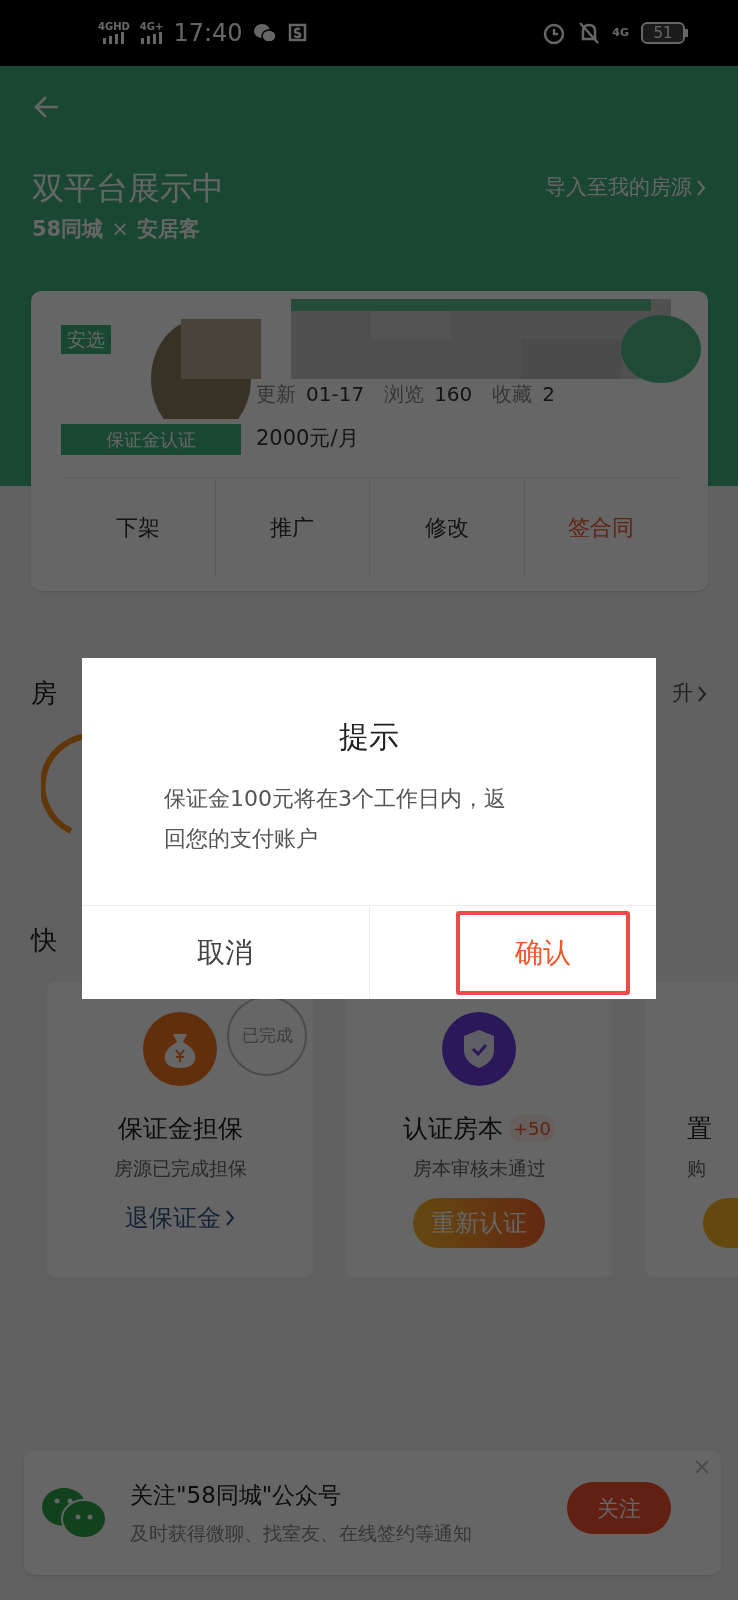 The height and width of the screenshot is (1600, 738). I want to click on stat-value: 160, so click(453, 394).